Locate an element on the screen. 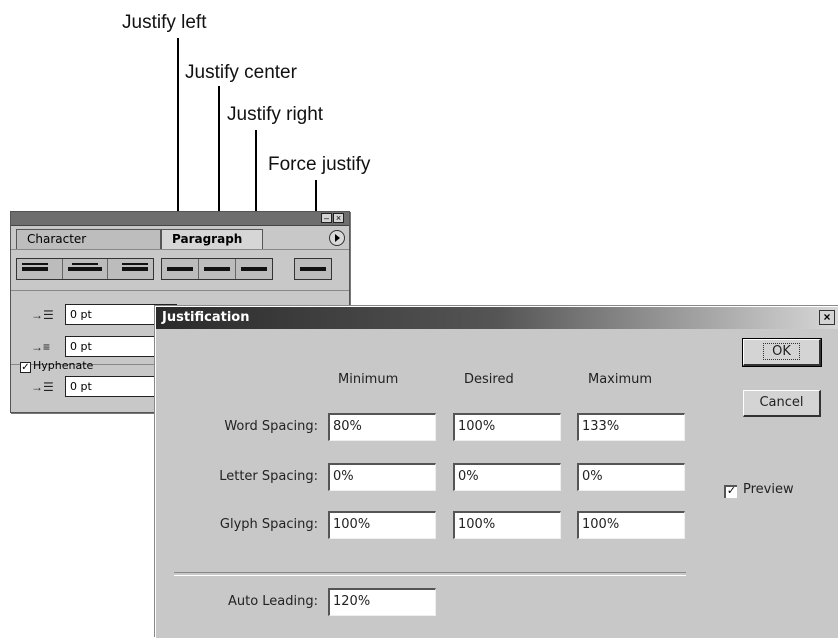 This screenshot has height=638, width=838. align-right-icon is located at coordinates (135, 264).